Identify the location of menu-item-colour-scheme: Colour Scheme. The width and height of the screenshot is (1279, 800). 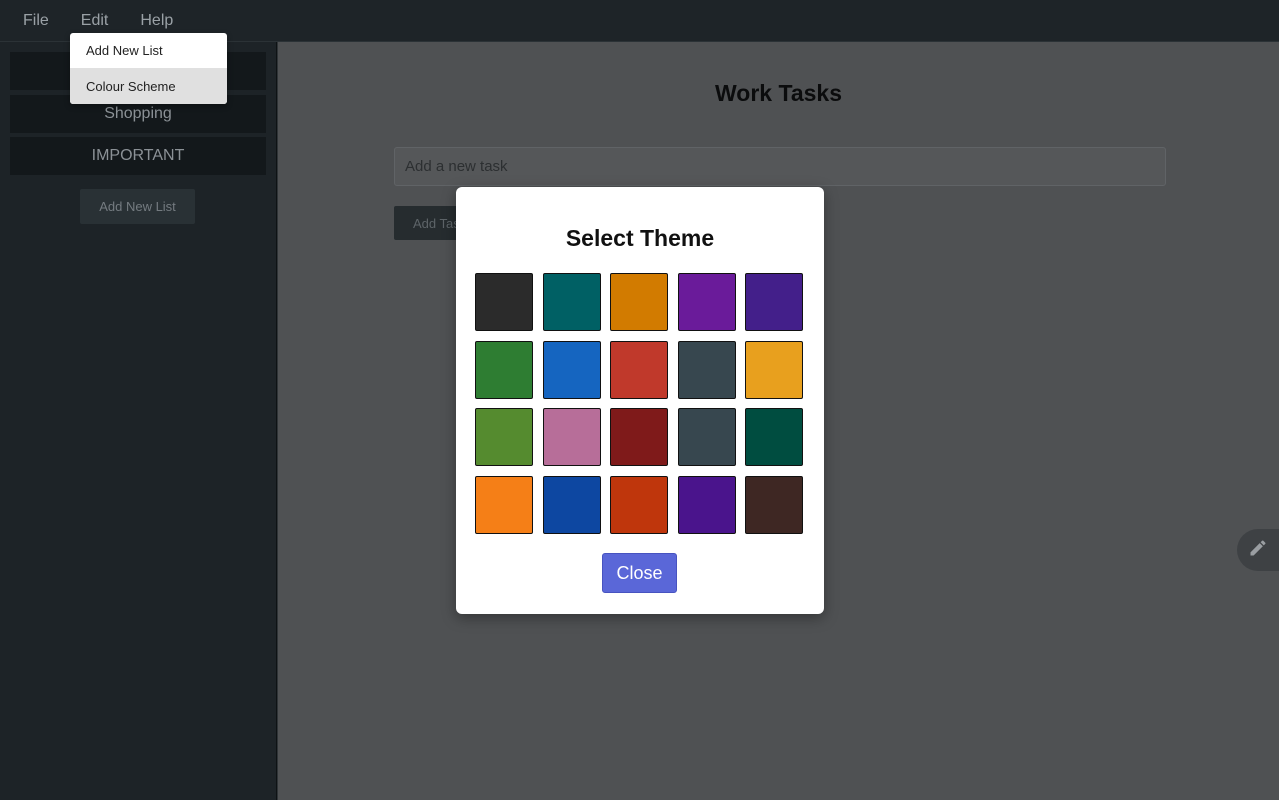
(148, 86).